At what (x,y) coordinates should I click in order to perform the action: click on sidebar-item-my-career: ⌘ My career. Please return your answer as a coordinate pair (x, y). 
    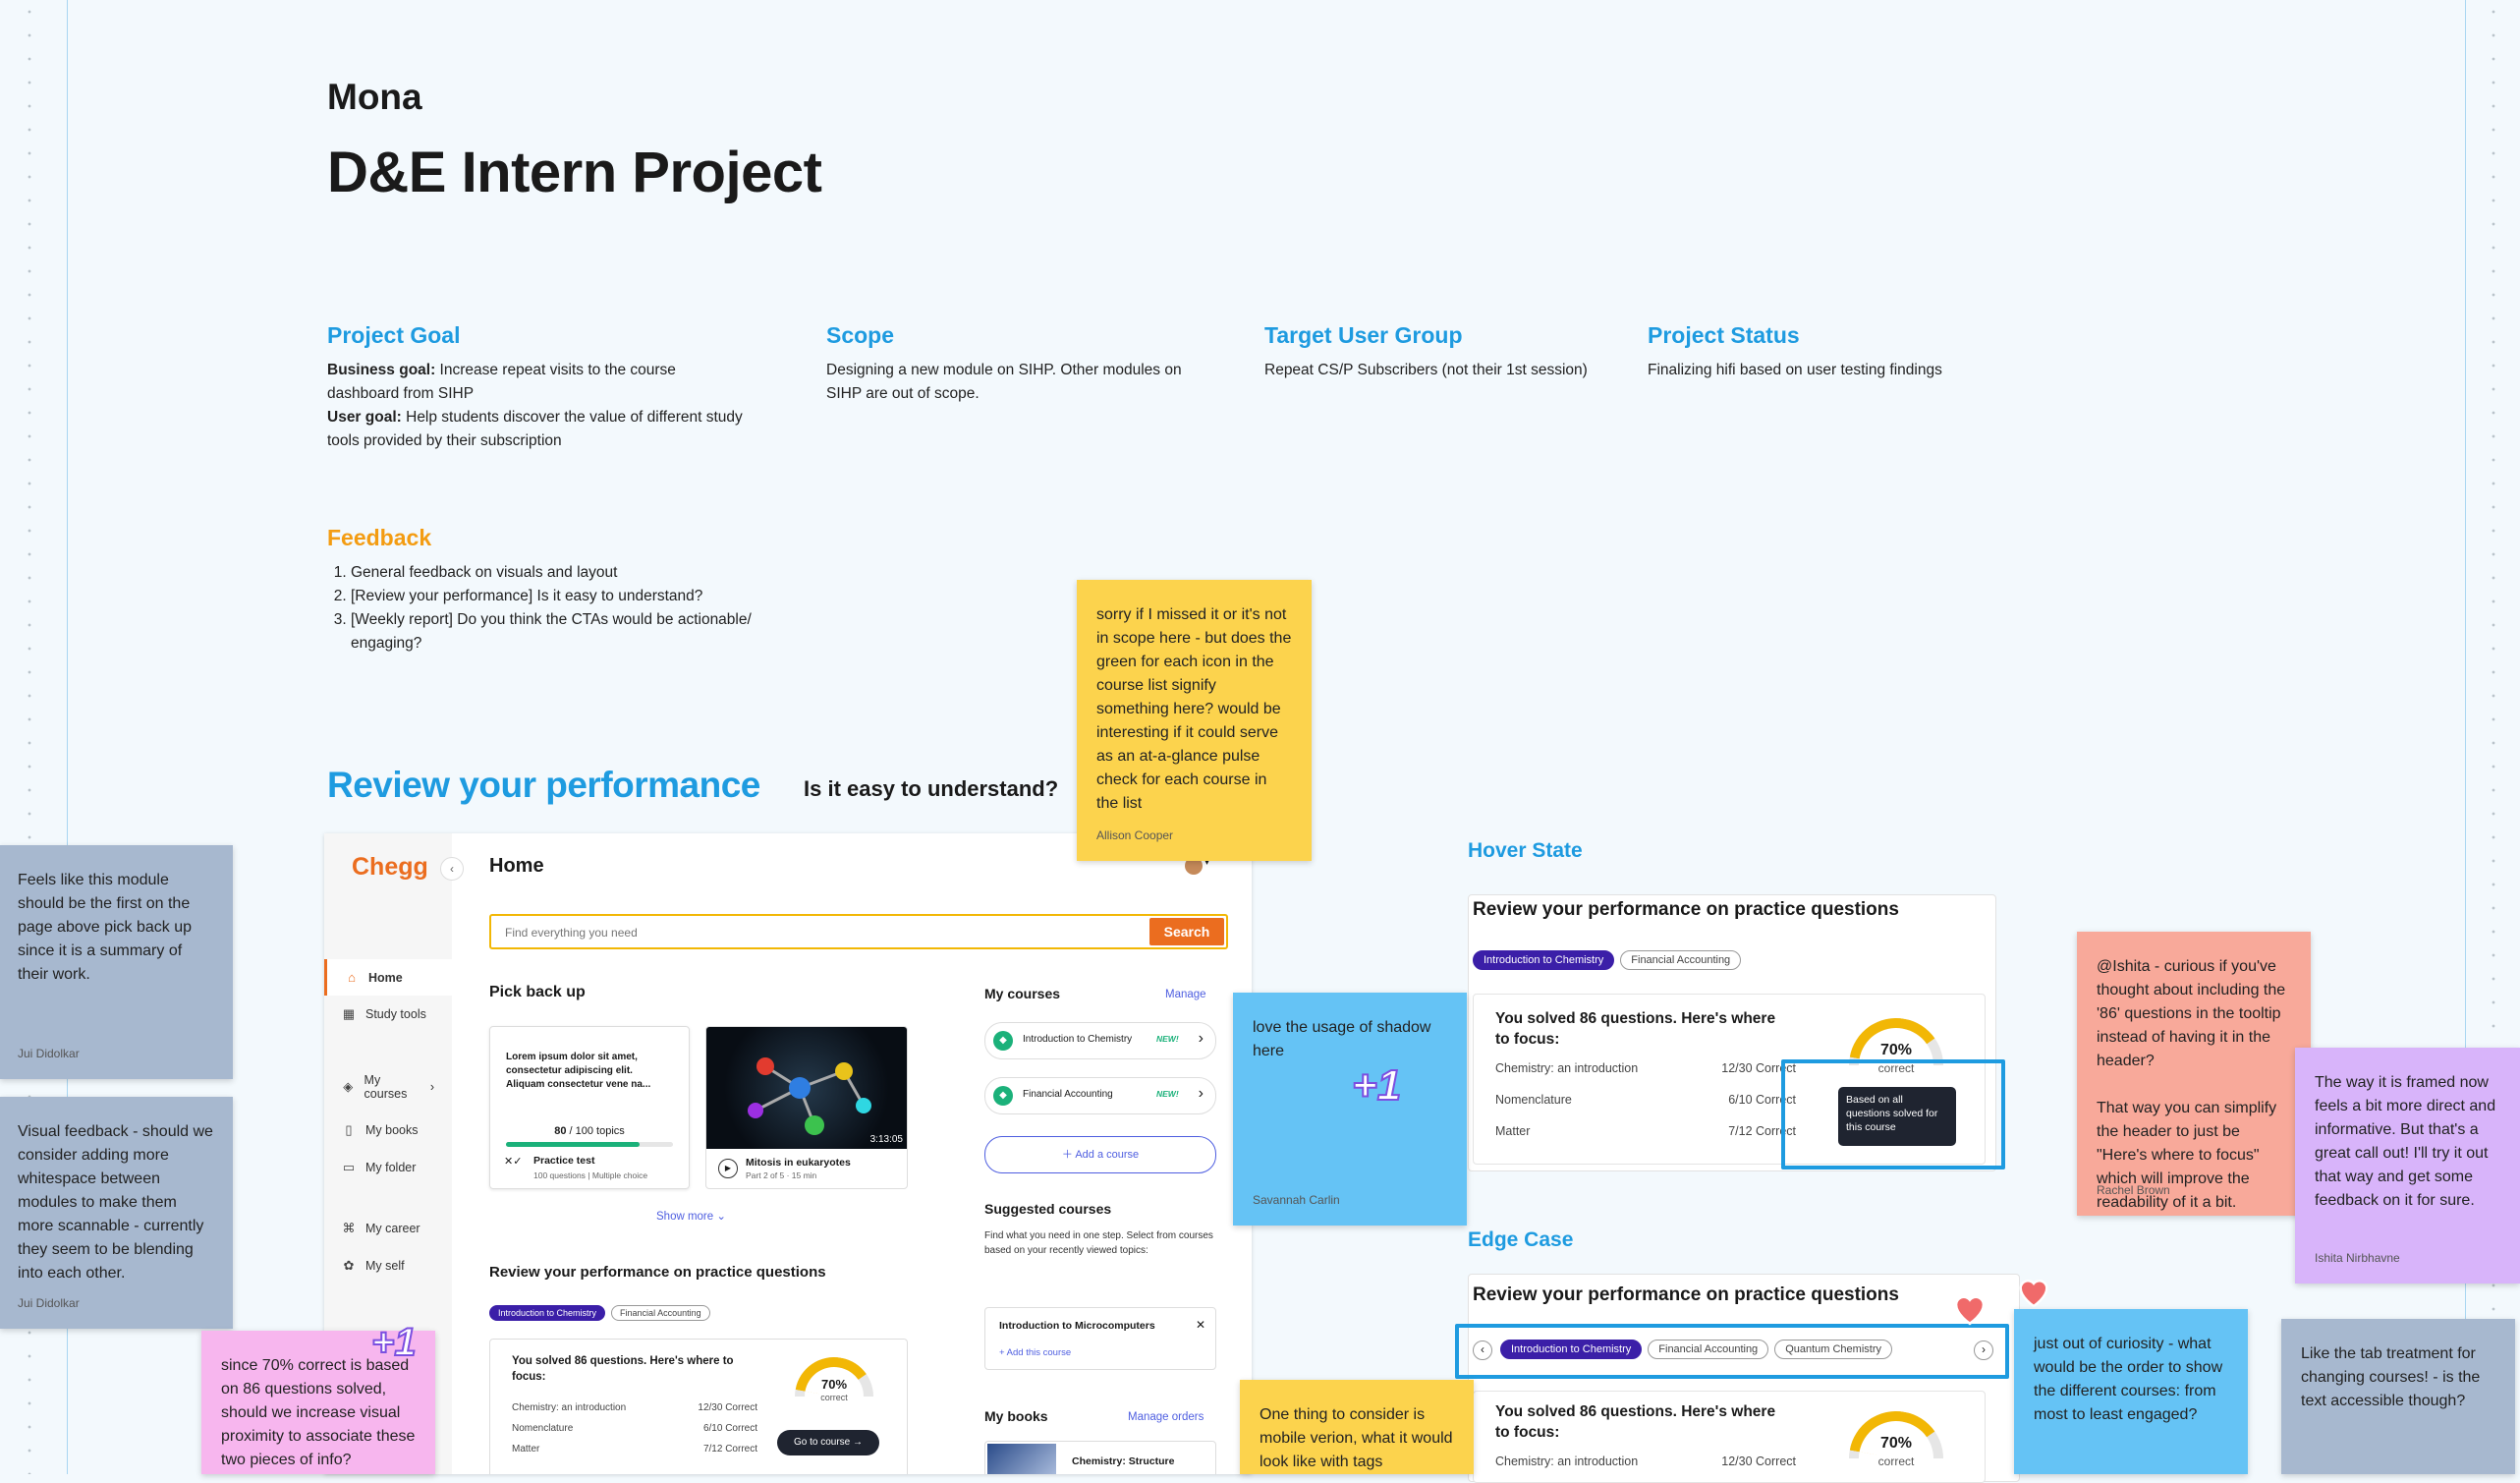
    Looking at the image, I should click on (388, 1228).